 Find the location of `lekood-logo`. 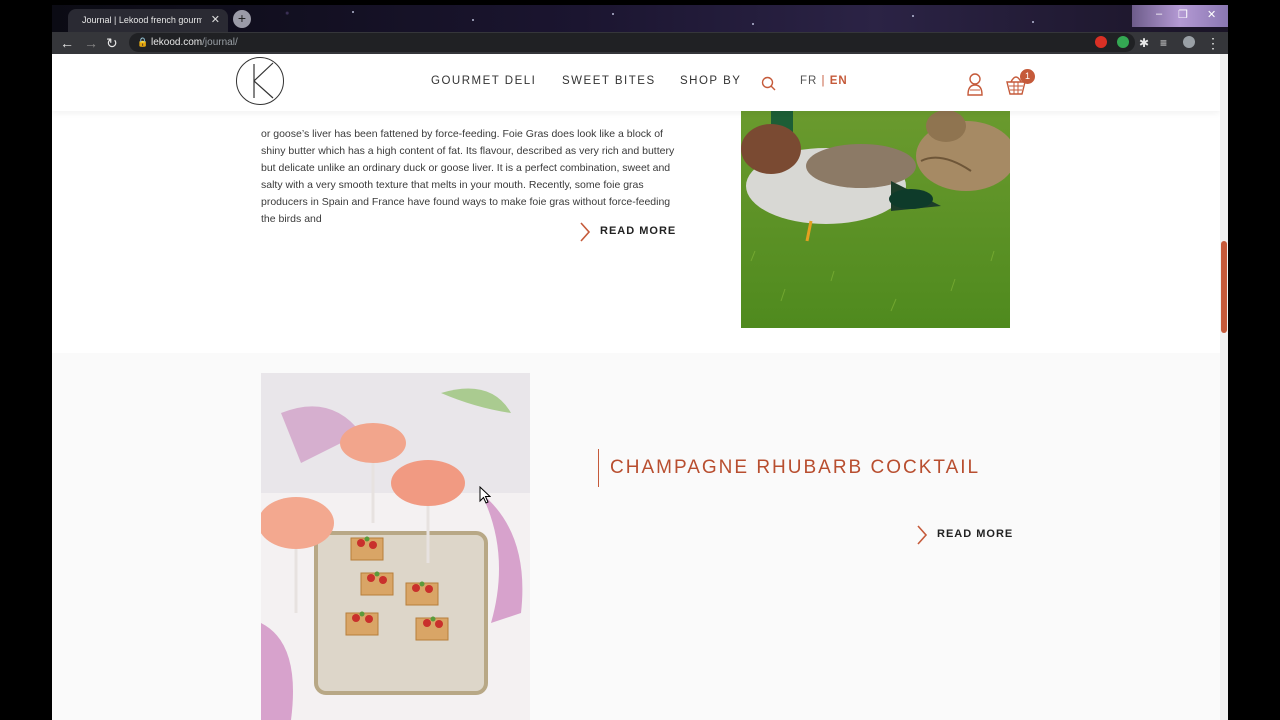

lekood-logo is located at coordinates (260, 81).